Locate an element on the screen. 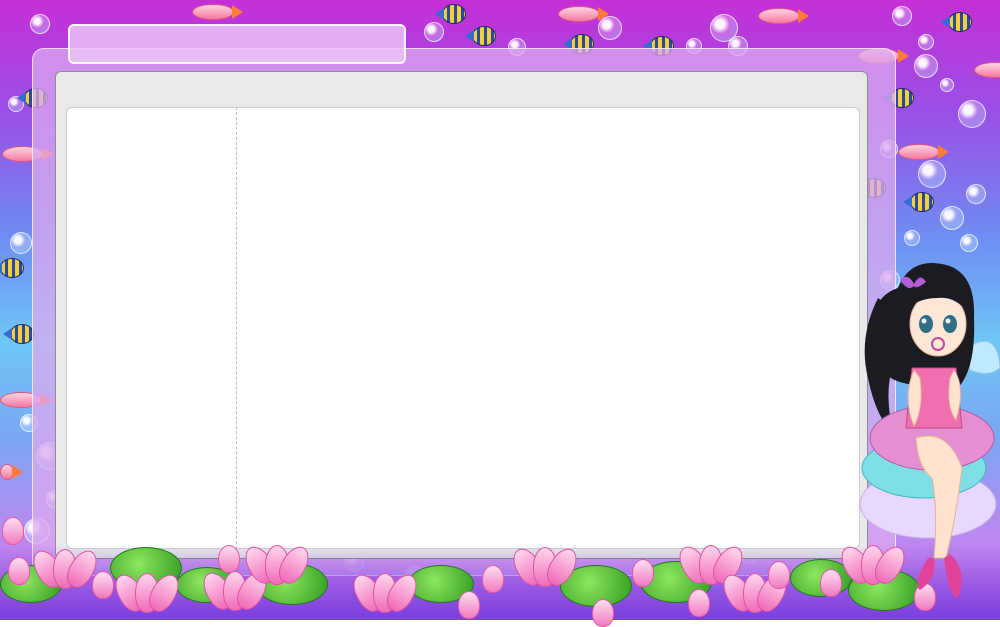  title-bar is located at coordinates (237, 44).